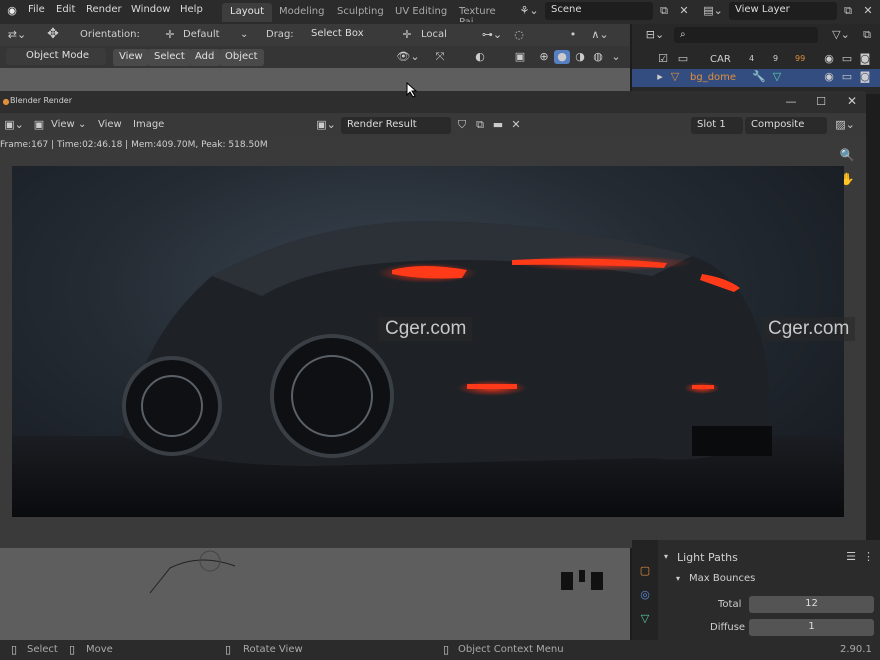  What do you see at coordinates (599, 11) in the screenshot?
I see `scene-field: Scene` at bounding box center [599, 11].